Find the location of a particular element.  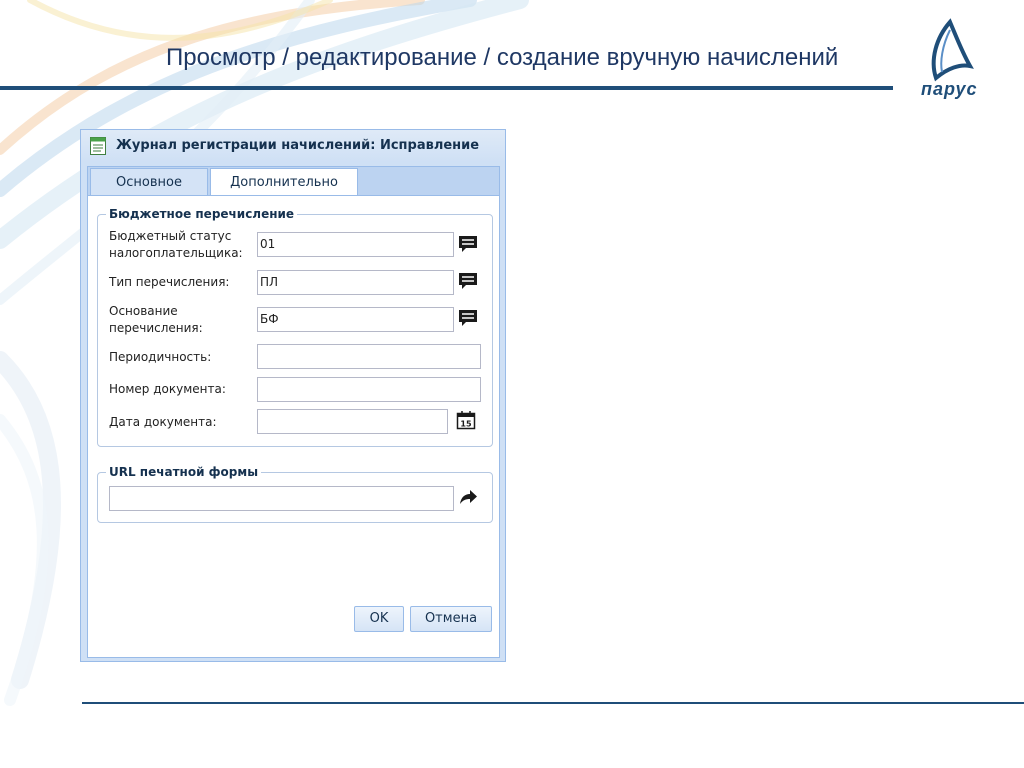

logo-text: парус is located at coordinates (949, 89).